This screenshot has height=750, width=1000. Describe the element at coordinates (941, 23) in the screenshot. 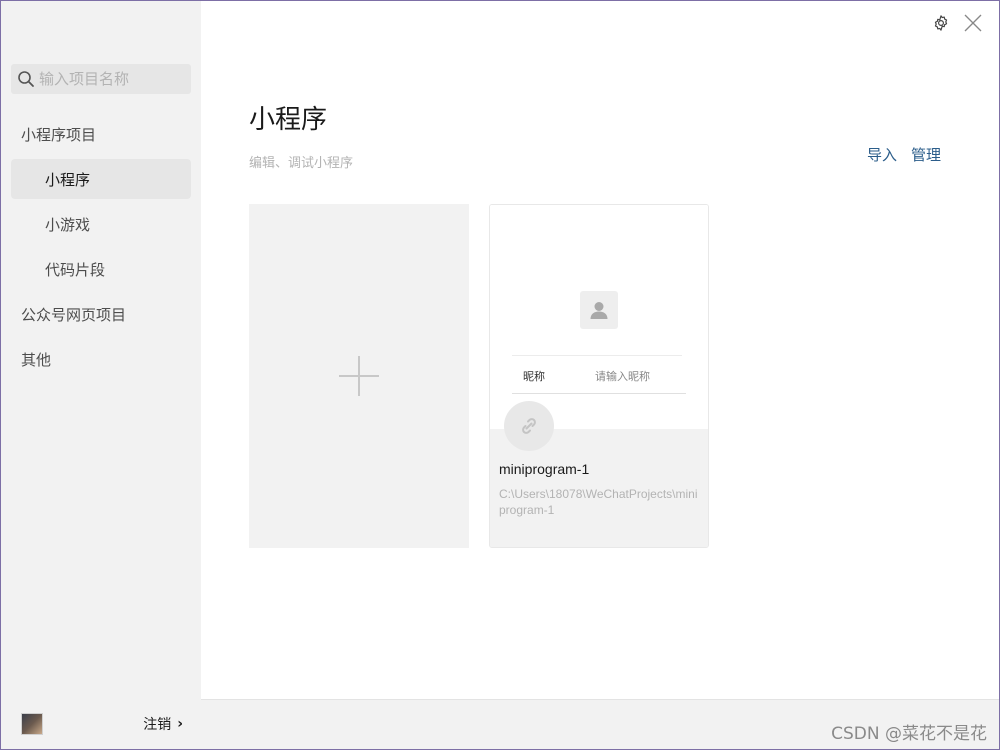

I see `gear-icon` at that location.